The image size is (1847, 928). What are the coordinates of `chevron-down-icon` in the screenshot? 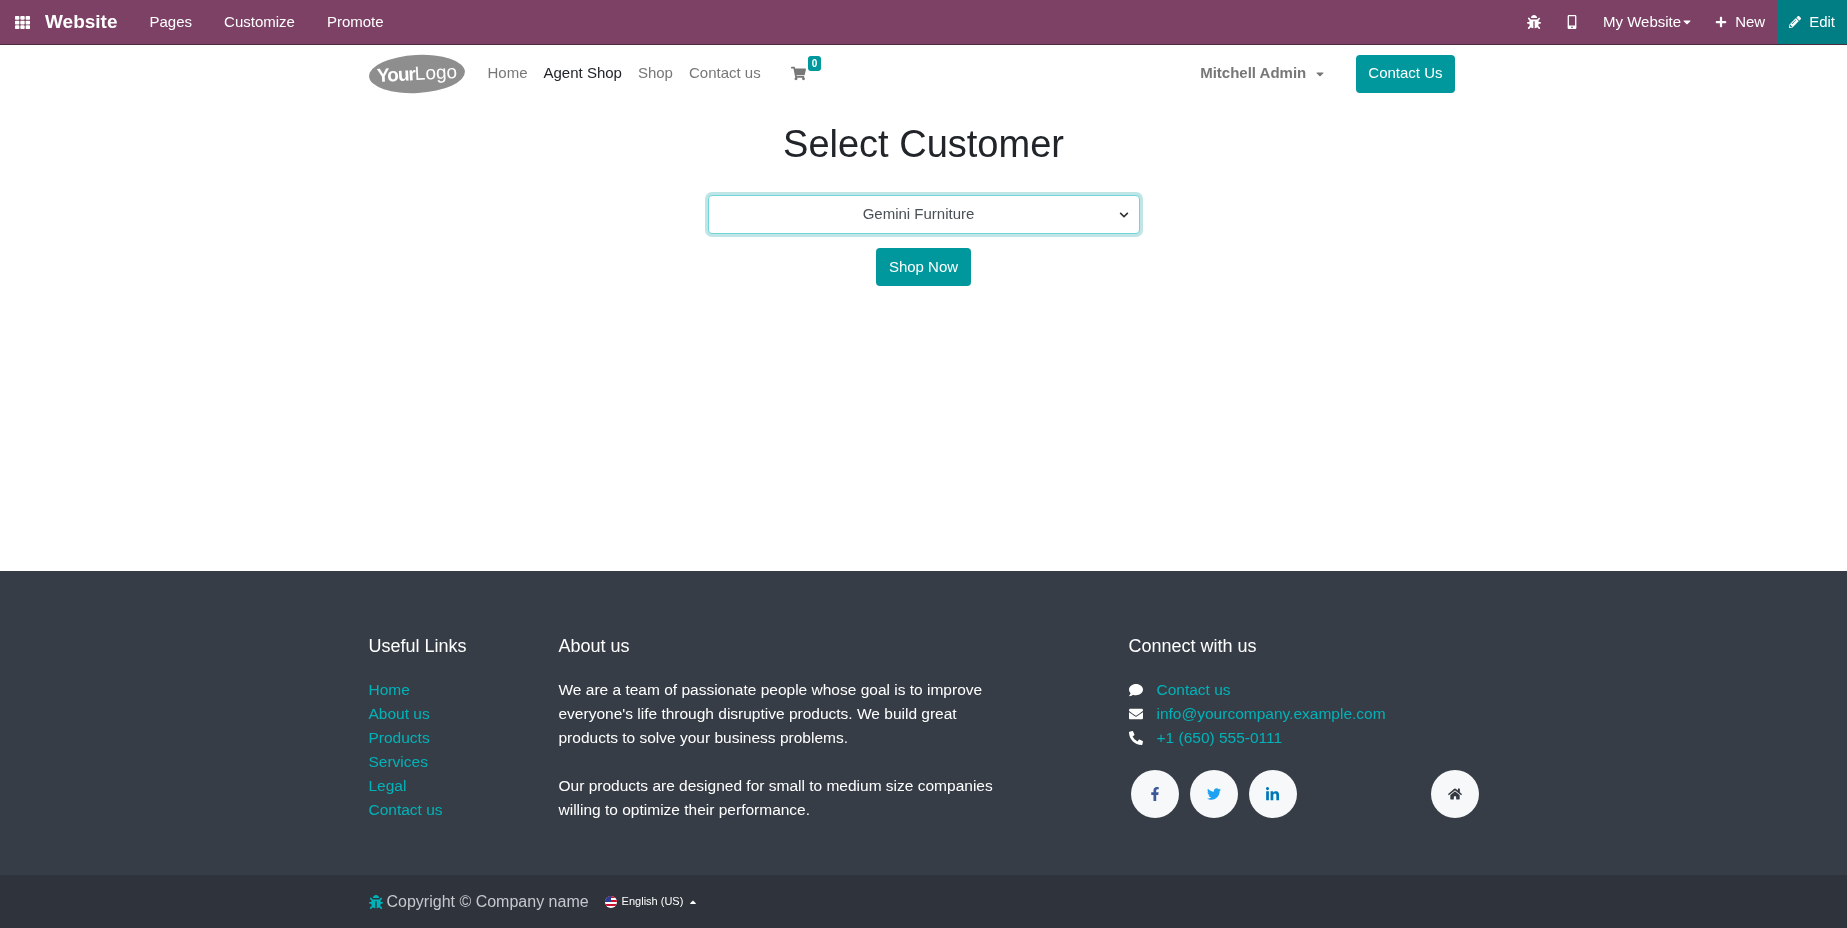 It's located at (1123, 214).